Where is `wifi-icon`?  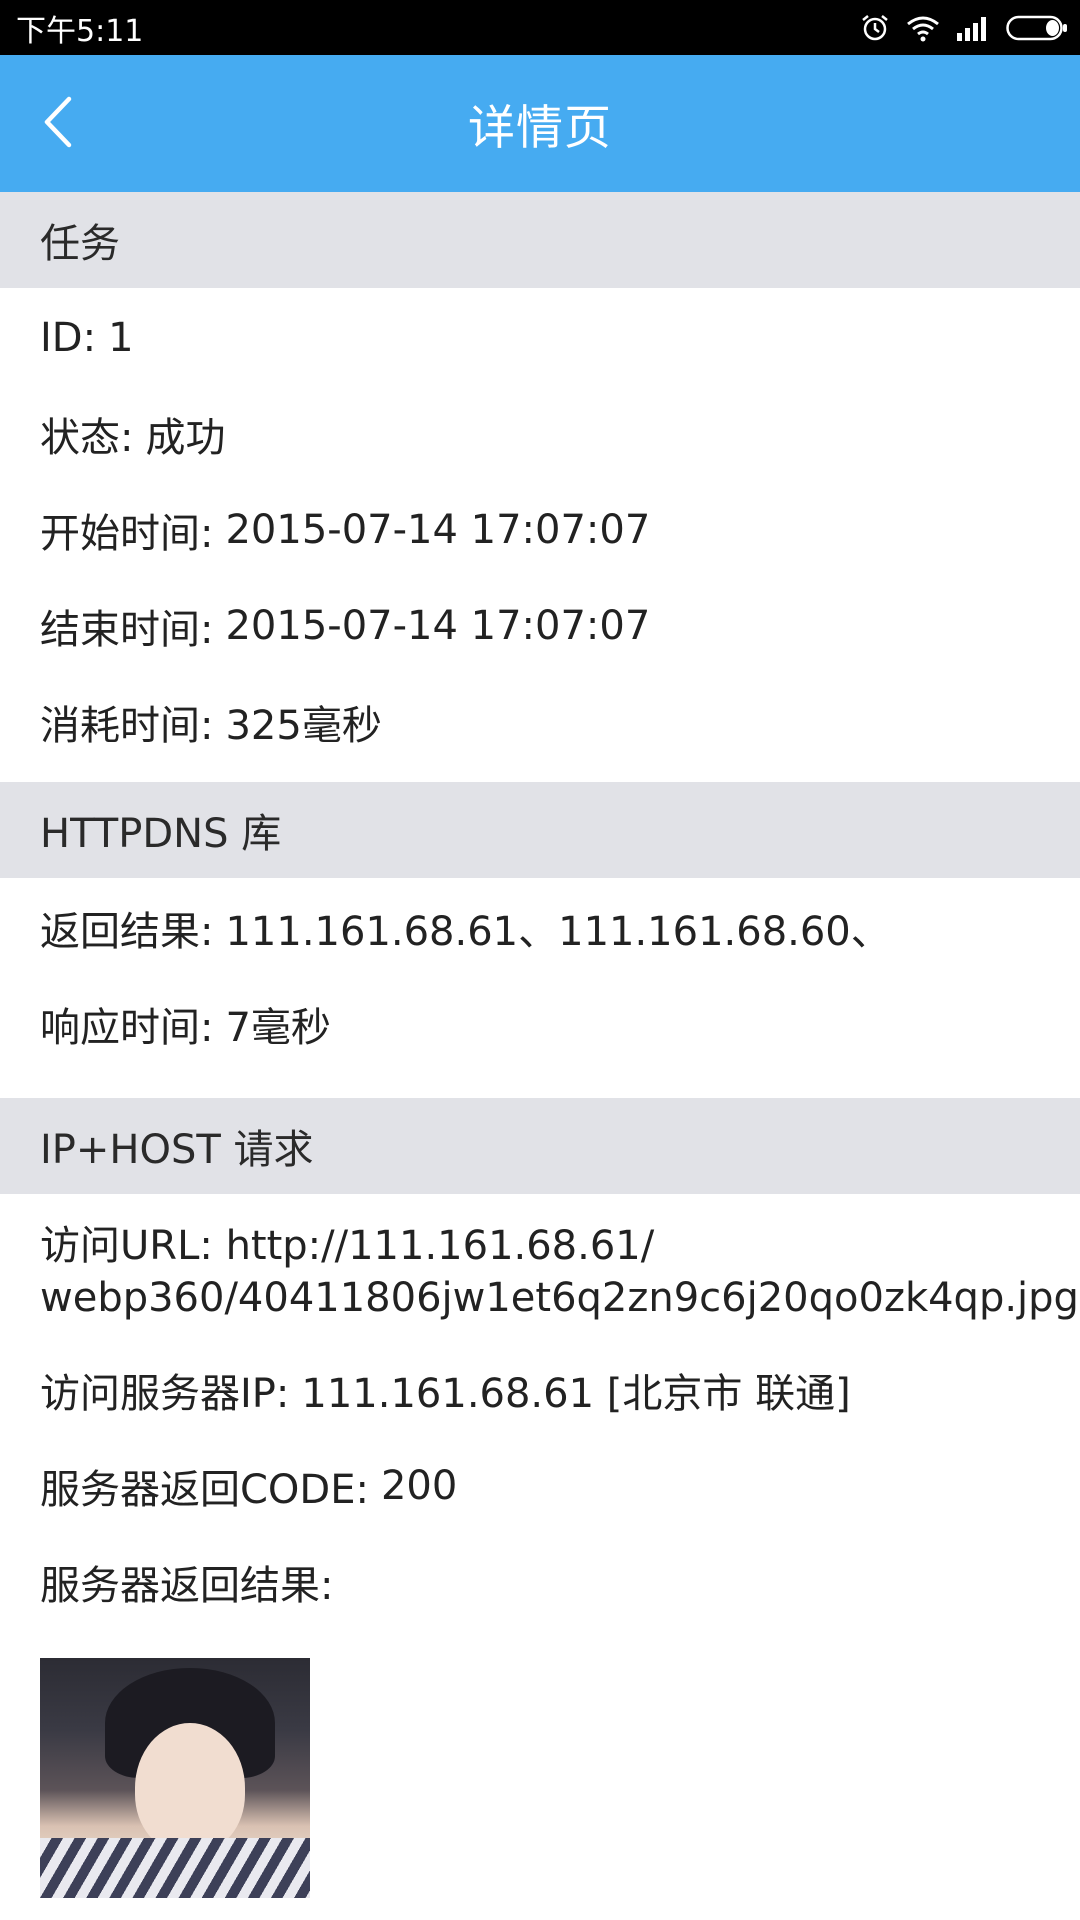
wifi-icon is located at coordinates (923, 28).